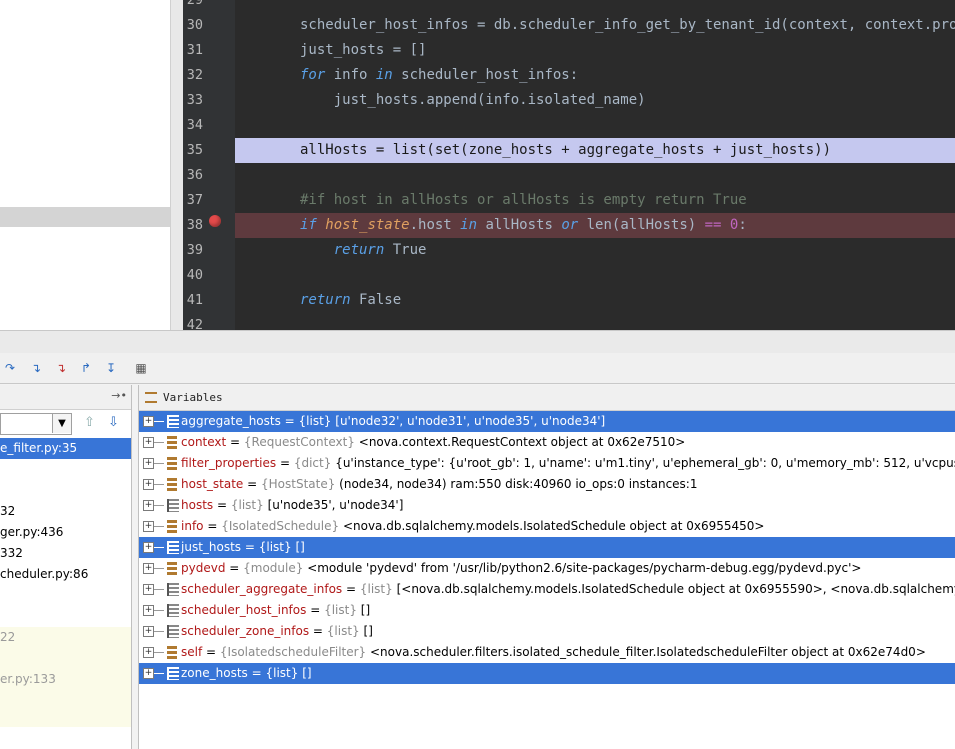 Image resolution: width=955 pixels, height=749 pixels. Describe the element at coordinates (86, 368) in the screenshot. I see `step-out-icon: ↱` at that location.